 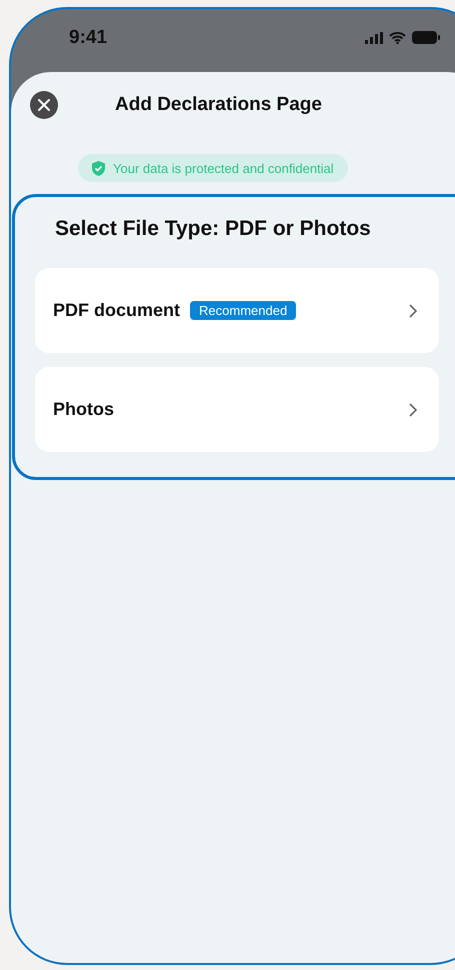 I want to click on section-title: Select File Type: PDF or Photos, so click(x=213, y=229).